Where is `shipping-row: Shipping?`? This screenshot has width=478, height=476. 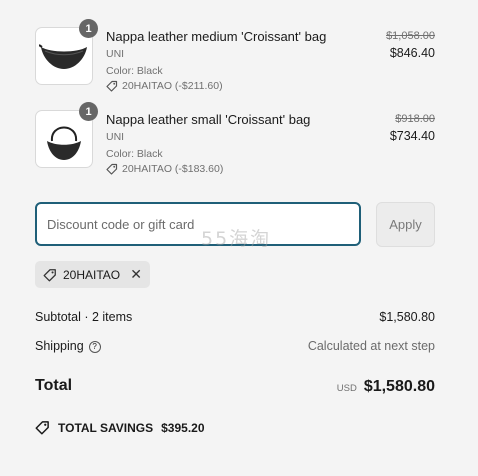 shipping-row: Shipping? is located at coordinates (68, 346).